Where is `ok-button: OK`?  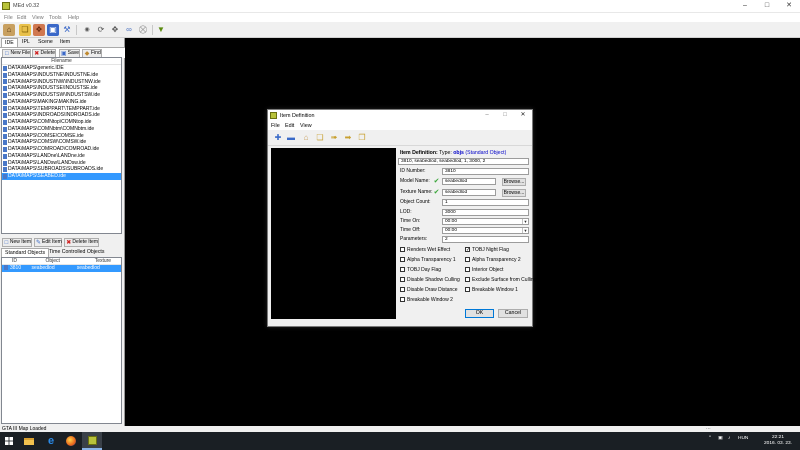
ok-button: OK is located at coordinates (479, 313).